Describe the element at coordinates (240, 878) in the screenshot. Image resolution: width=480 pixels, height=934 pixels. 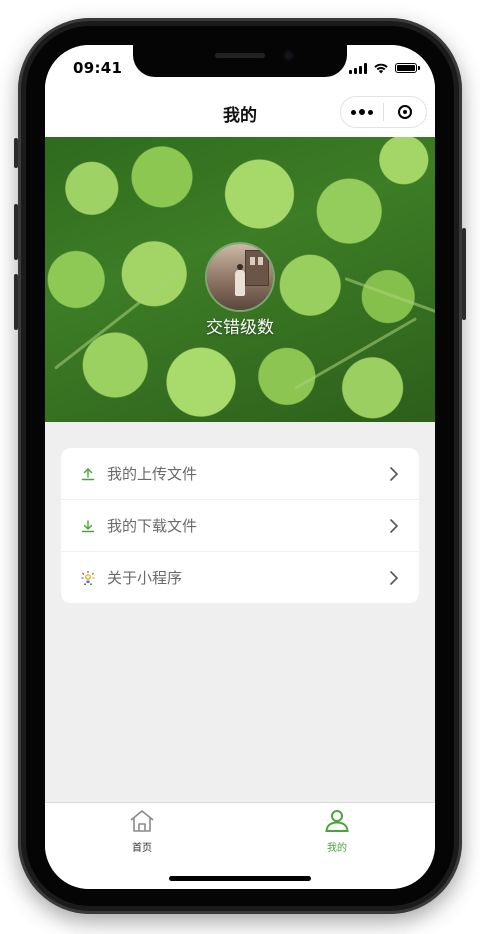
I see `home-indicator` at that location.